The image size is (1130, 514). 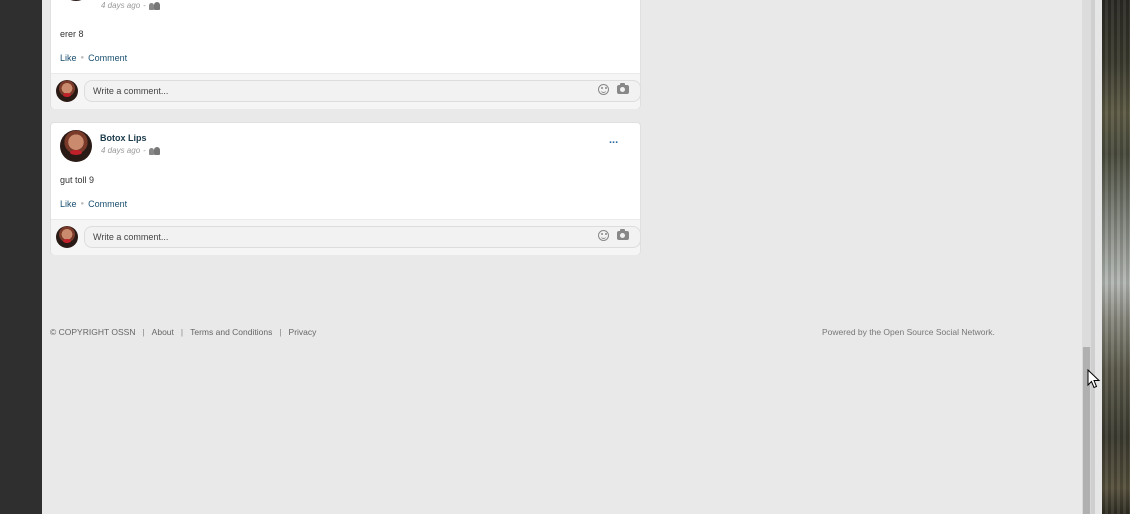 What do you see at coordinates (1086, 173) in the screenshot?
I see `scrollbar-track` at bounding box center [1086, 173].